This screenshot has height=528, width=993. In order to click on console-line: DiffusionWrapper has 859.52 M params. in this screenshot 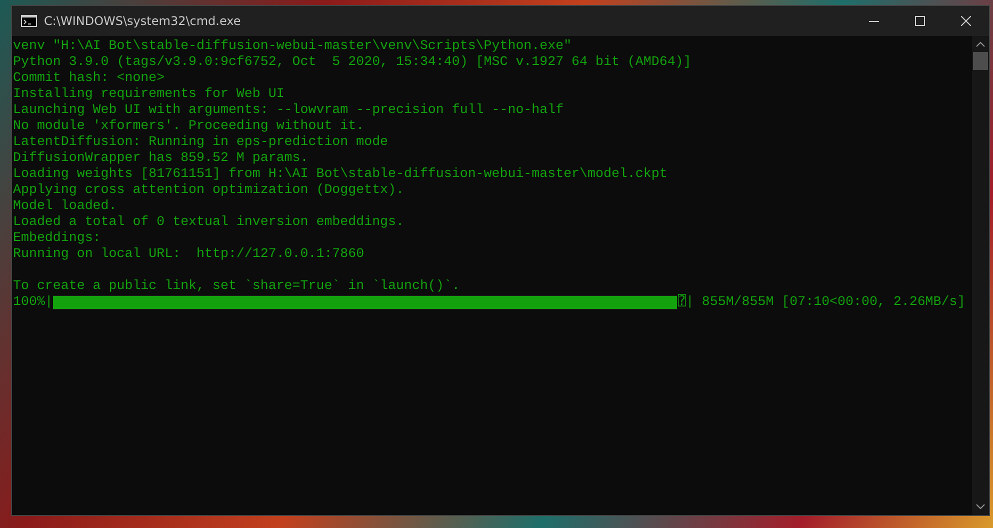, I will do `click(161, 158)`.